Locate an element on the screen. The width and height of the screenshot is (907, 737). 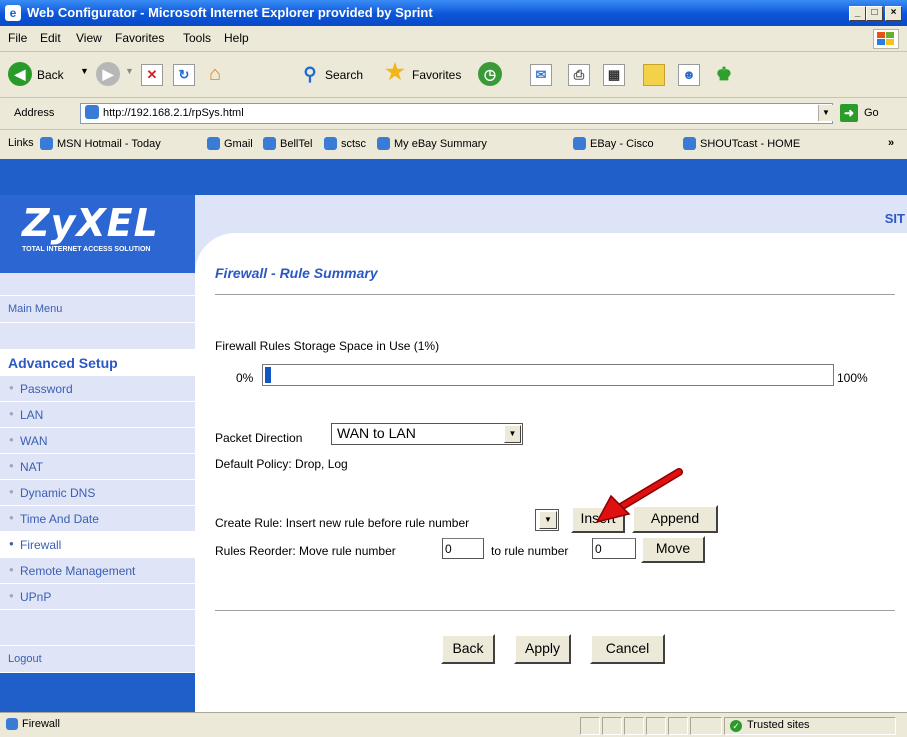
menu-view: View is located at coordinates (89, 38).